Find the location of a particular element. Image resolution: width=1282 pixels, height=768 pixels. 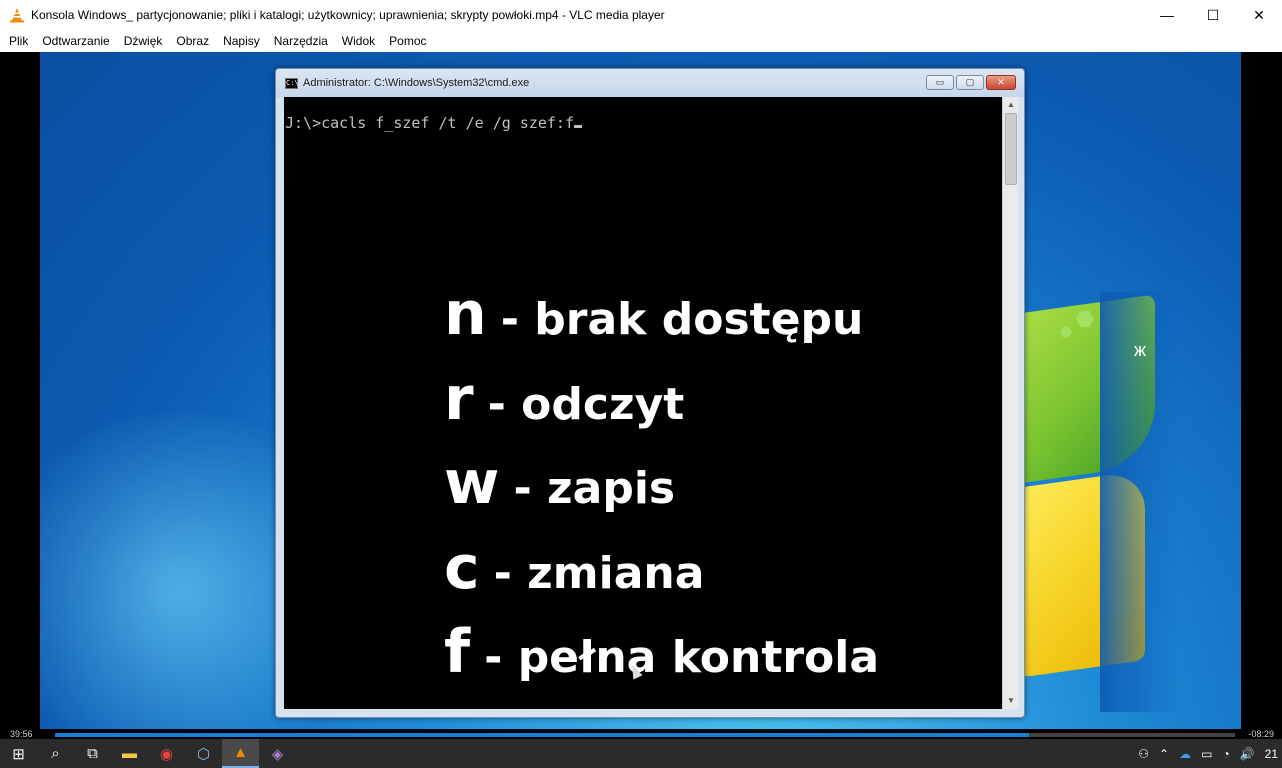

menu-napisy: Napisy is located at coordinates (241, 41).